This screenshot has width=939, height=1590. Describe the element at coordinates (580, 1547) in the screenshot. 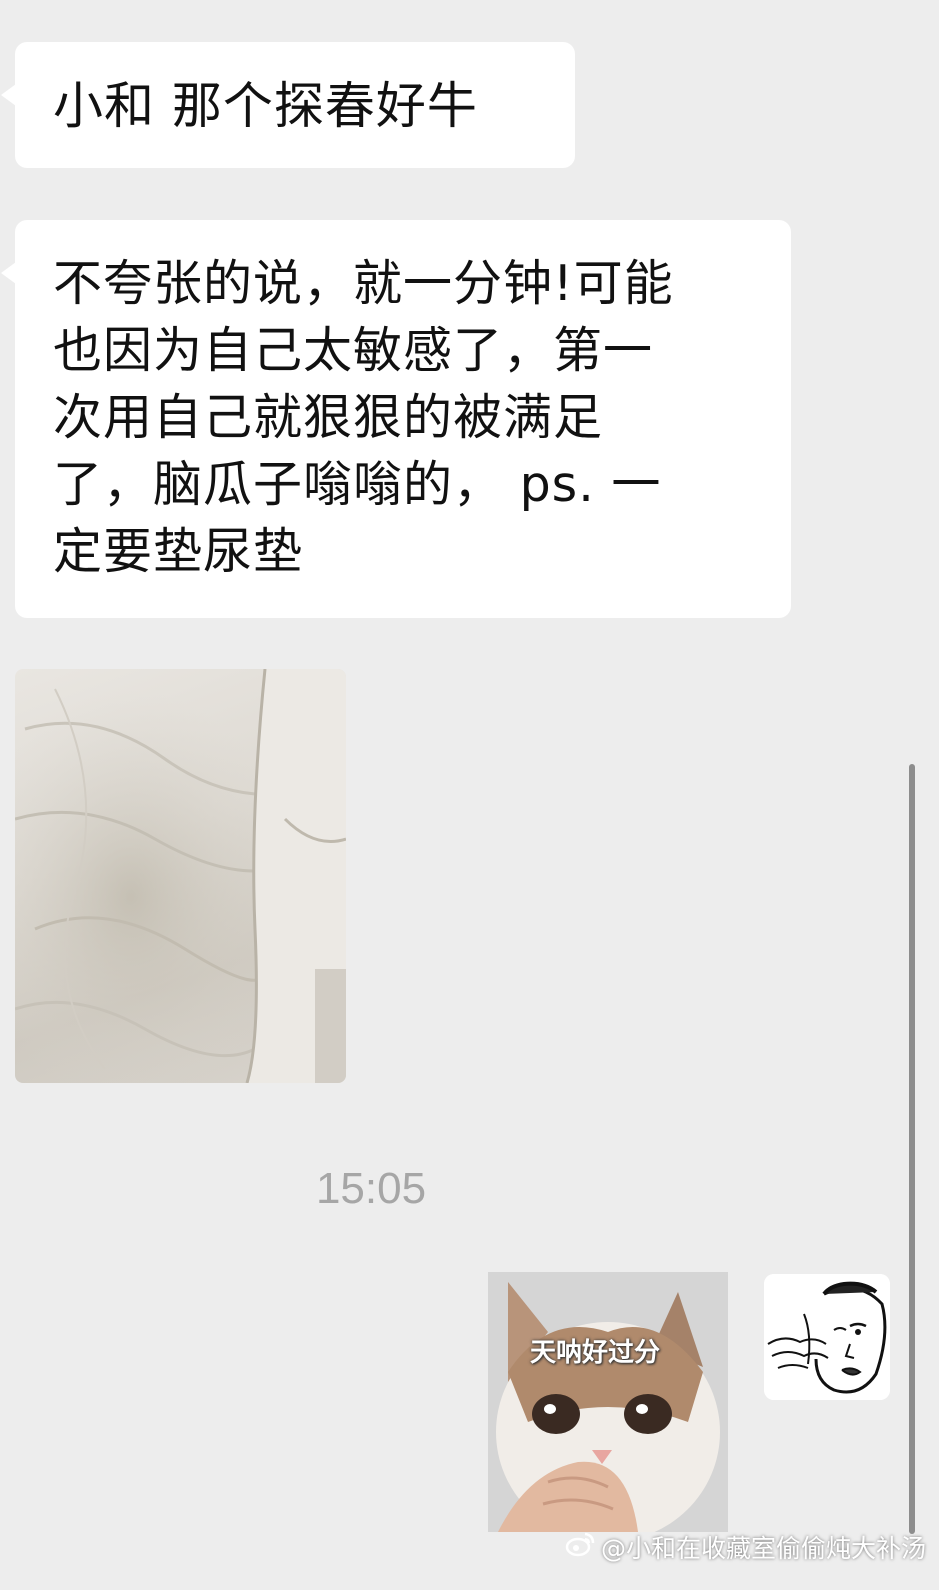

I see `weibo-icon` at that location.